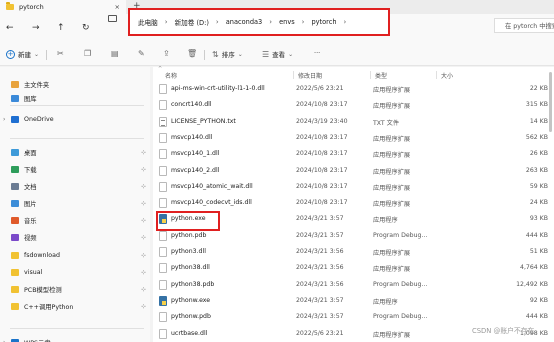 The image size is (554, 342). Describe the element at coordinates (524, 25) in the screenshot. I see `search-input: 在 pytorch 中搜索` at that location.